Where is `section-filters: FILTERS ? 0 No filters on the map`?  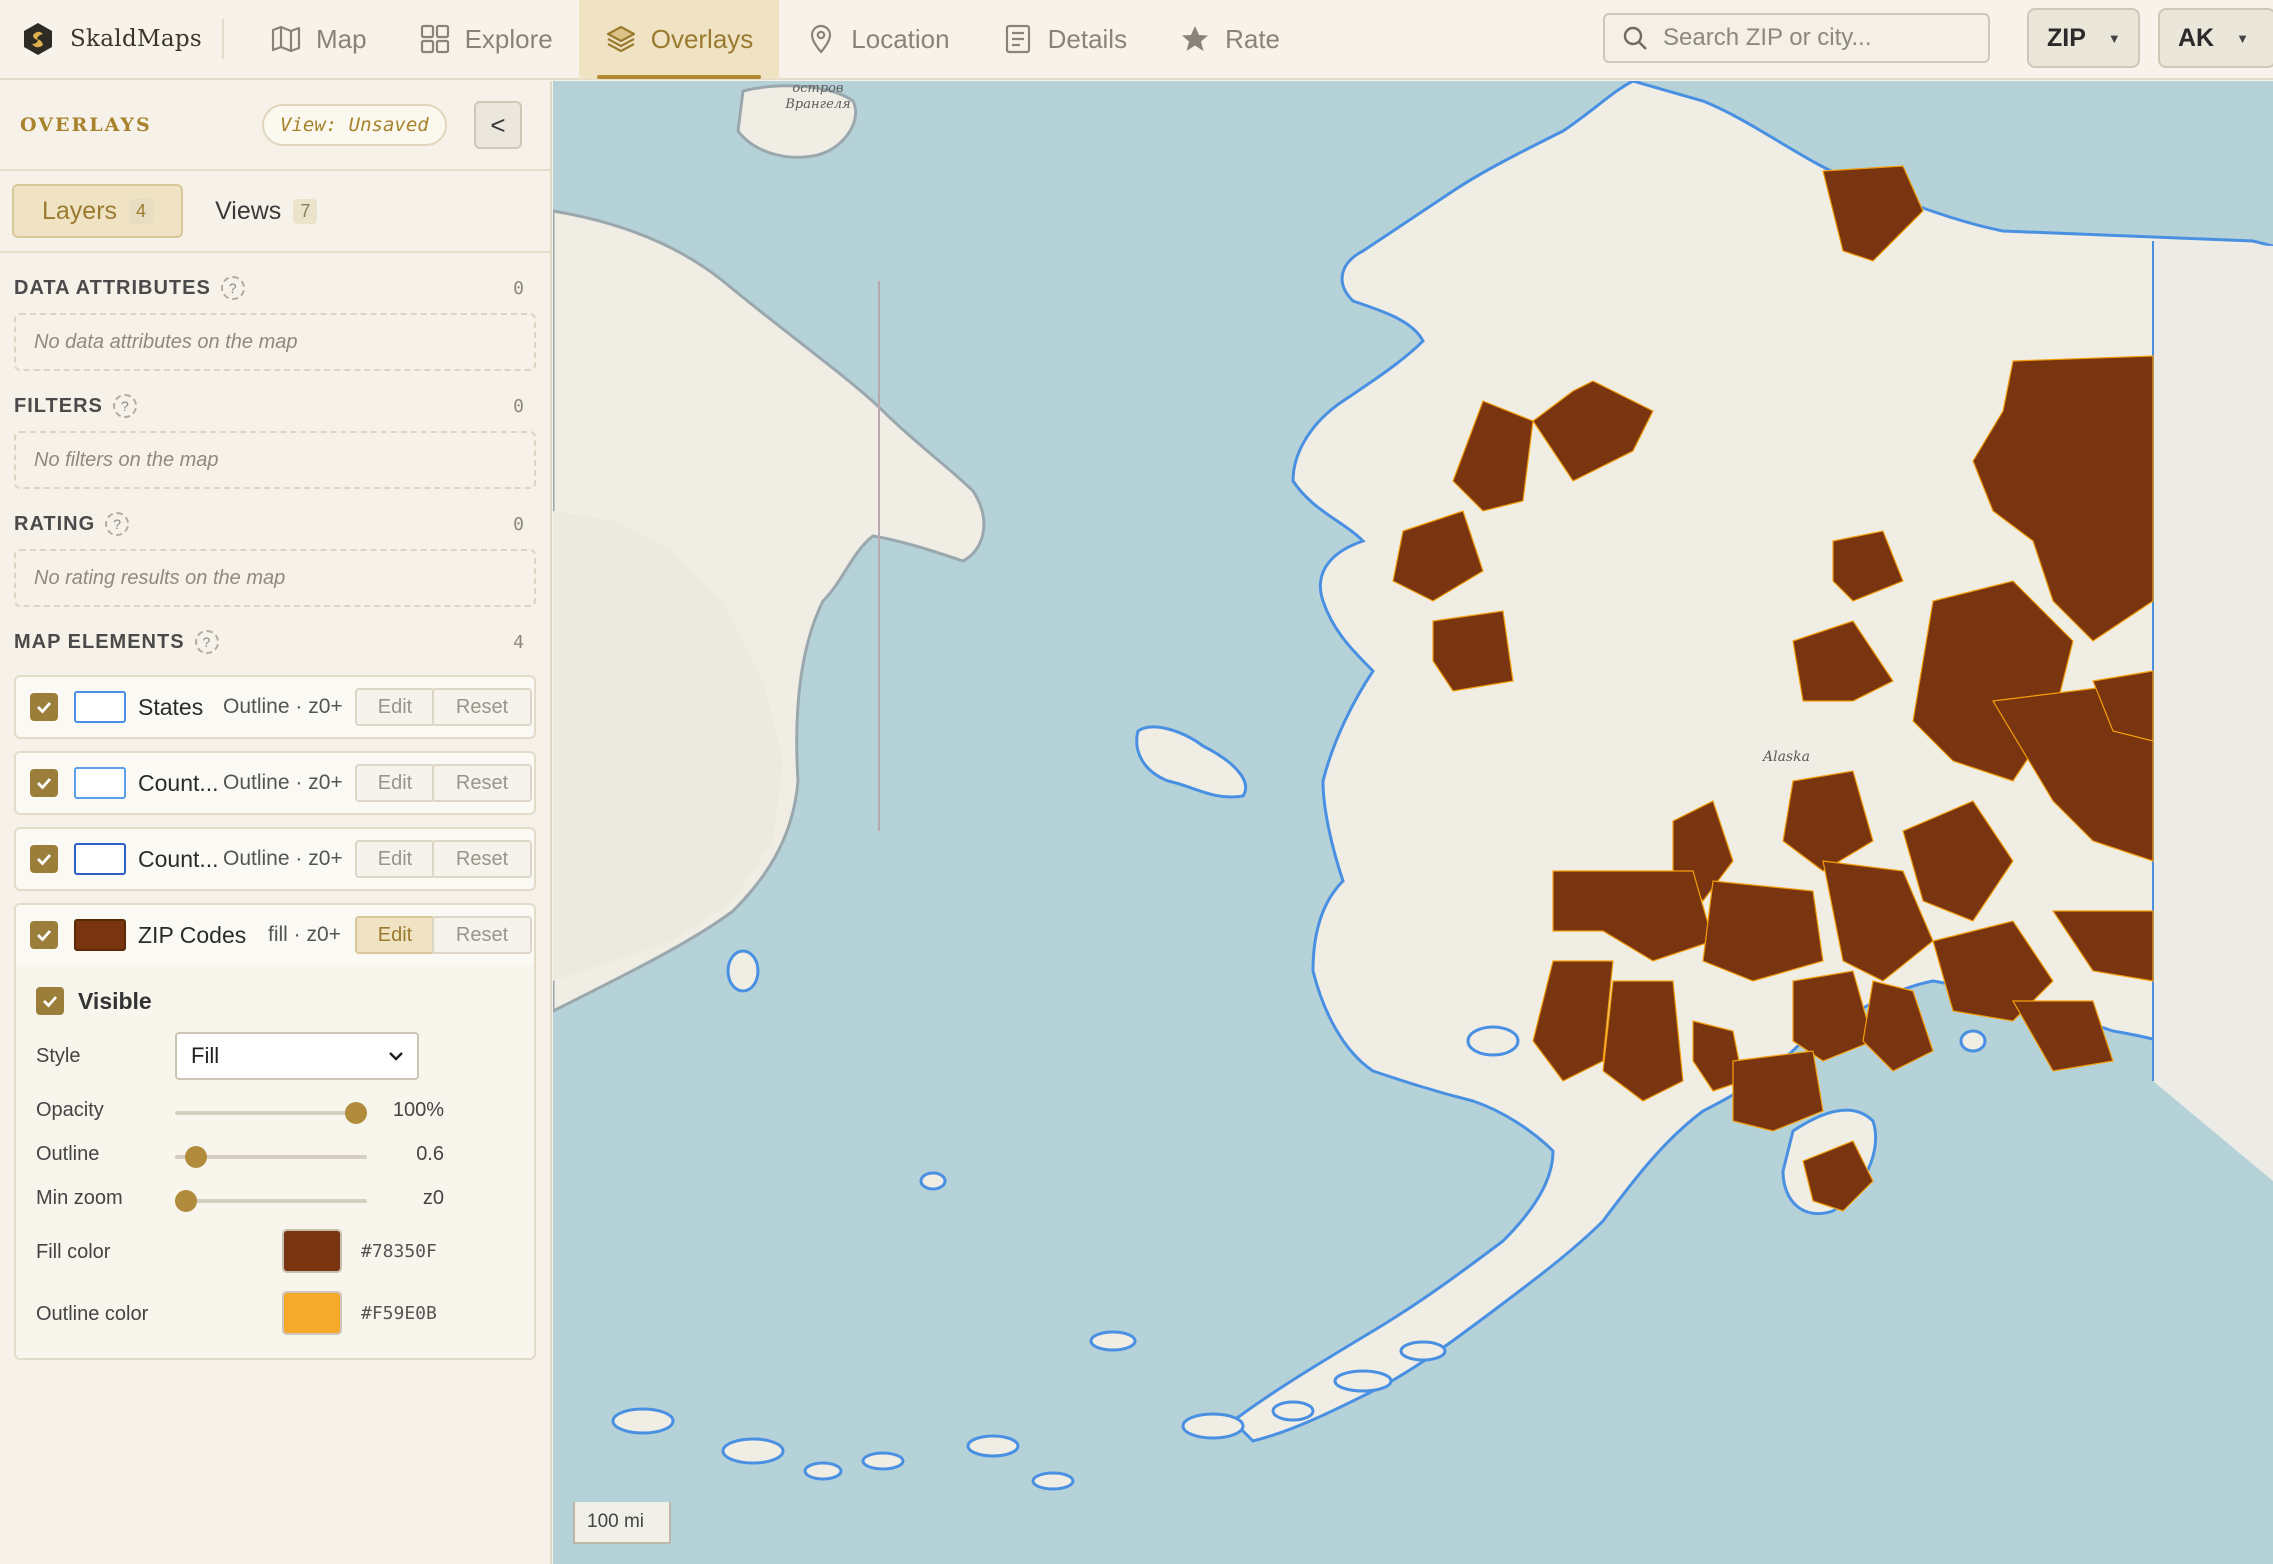
section-filters: FILTERS ? 0 No filters on the map is located at coordinates (275, 437).